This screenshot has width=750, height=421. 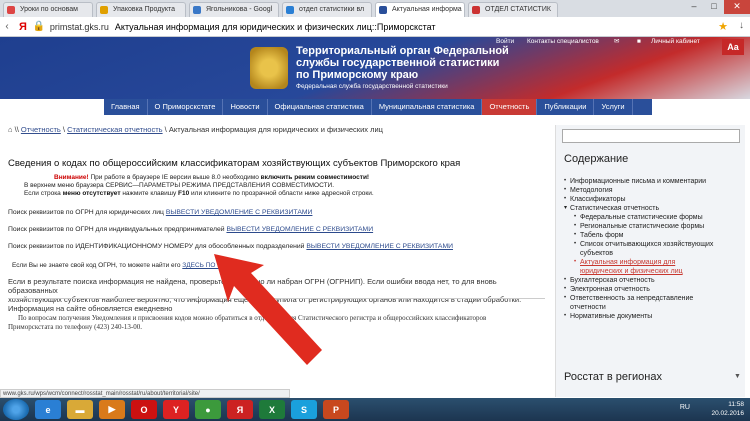 What do you see at coordinates (723, 26) in the screenshot?
I see `bookmark-star-icon: ★` at bounding box center [723, 26].